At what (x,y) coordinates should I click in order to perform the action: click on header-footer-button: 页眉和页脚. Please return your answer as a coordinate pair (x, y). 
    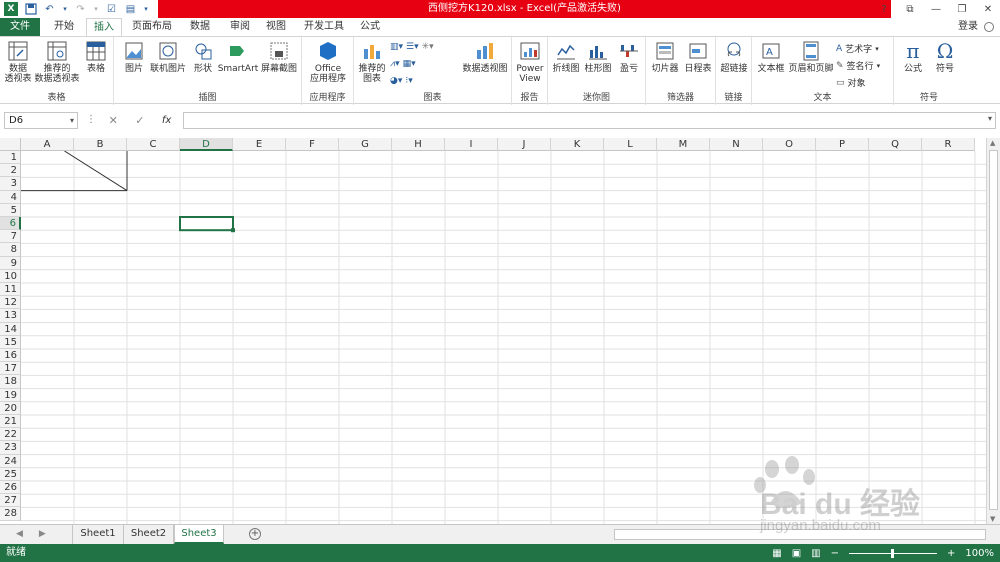
    Looking at the image, I should click on (811, 57).